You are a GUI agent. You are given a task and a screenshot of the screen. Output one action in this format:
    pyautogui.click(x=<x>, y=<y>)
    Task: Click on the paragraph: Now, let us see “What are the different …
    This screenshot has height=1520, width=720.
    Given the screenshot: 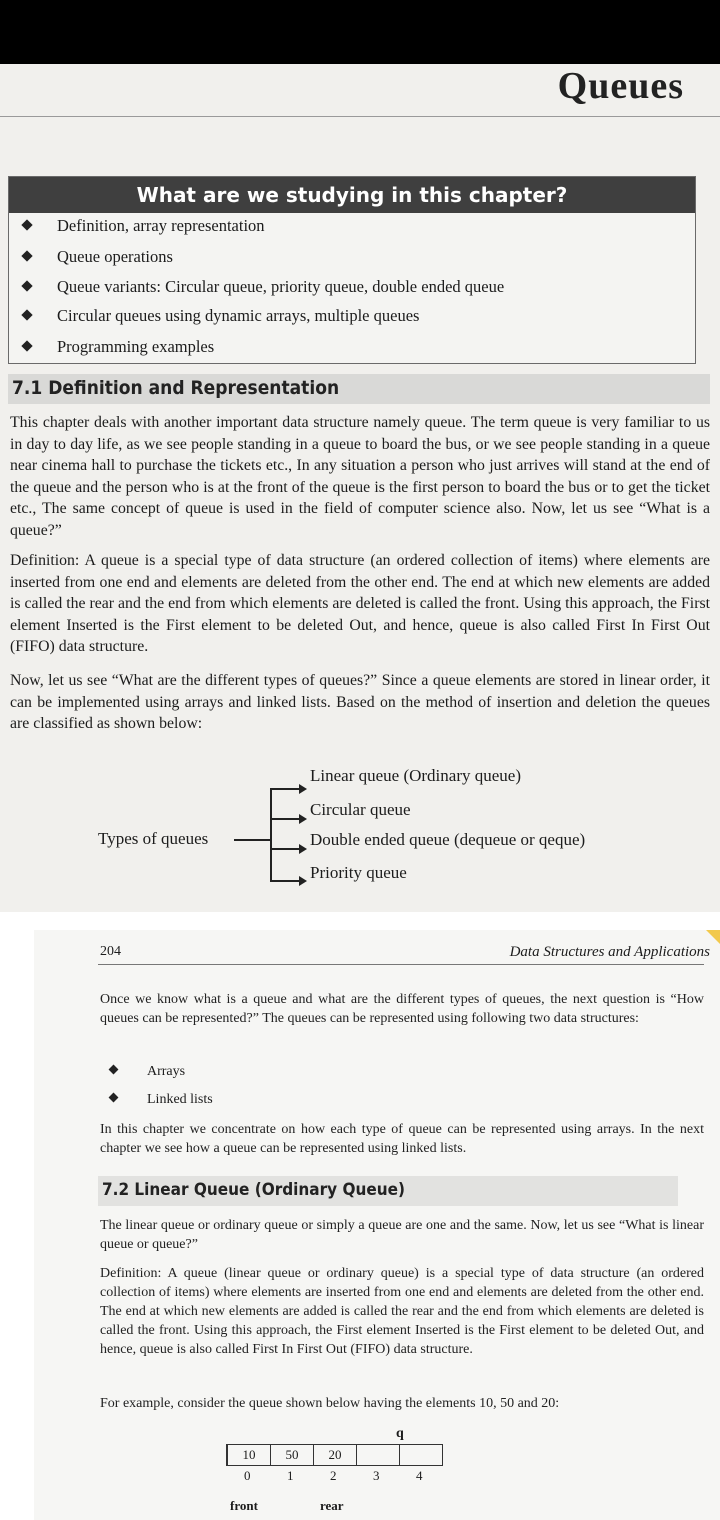 What is the action you would take?
    pyautogui.click(x=360, y=702)
    